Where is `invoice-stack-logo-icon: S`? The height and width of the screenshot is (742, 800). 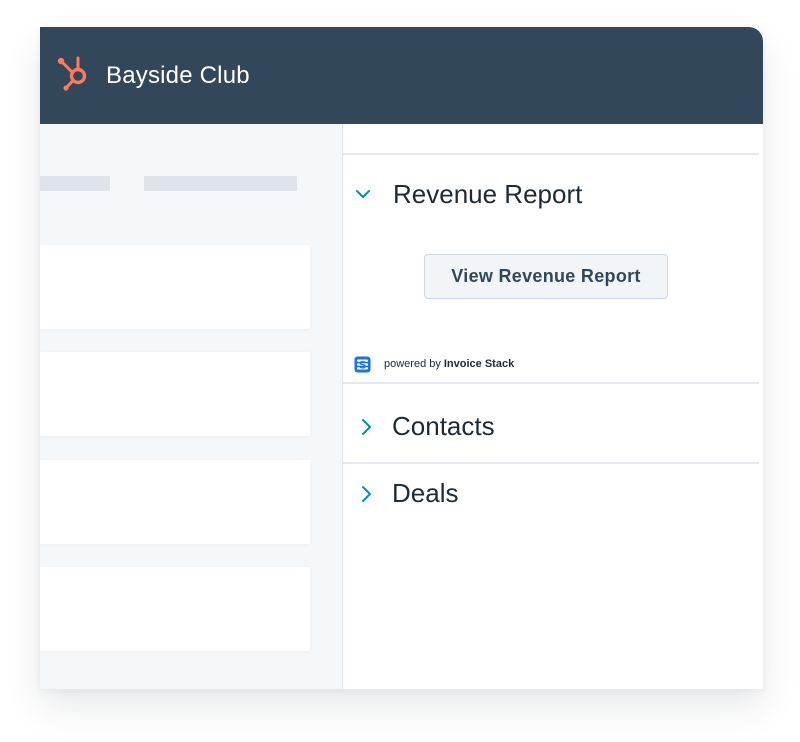 invoice-stack-logo-icon: S is located at coordinates (362, 364).